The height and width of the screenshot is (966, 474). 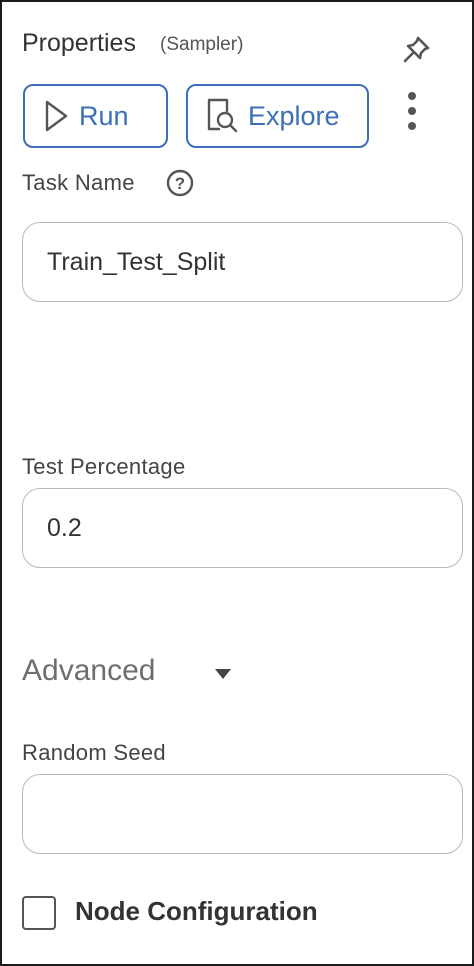 What do you see at coordinates (56, 116) in the screenshot?
I see `play-icon` at bounding box center [56, 116].